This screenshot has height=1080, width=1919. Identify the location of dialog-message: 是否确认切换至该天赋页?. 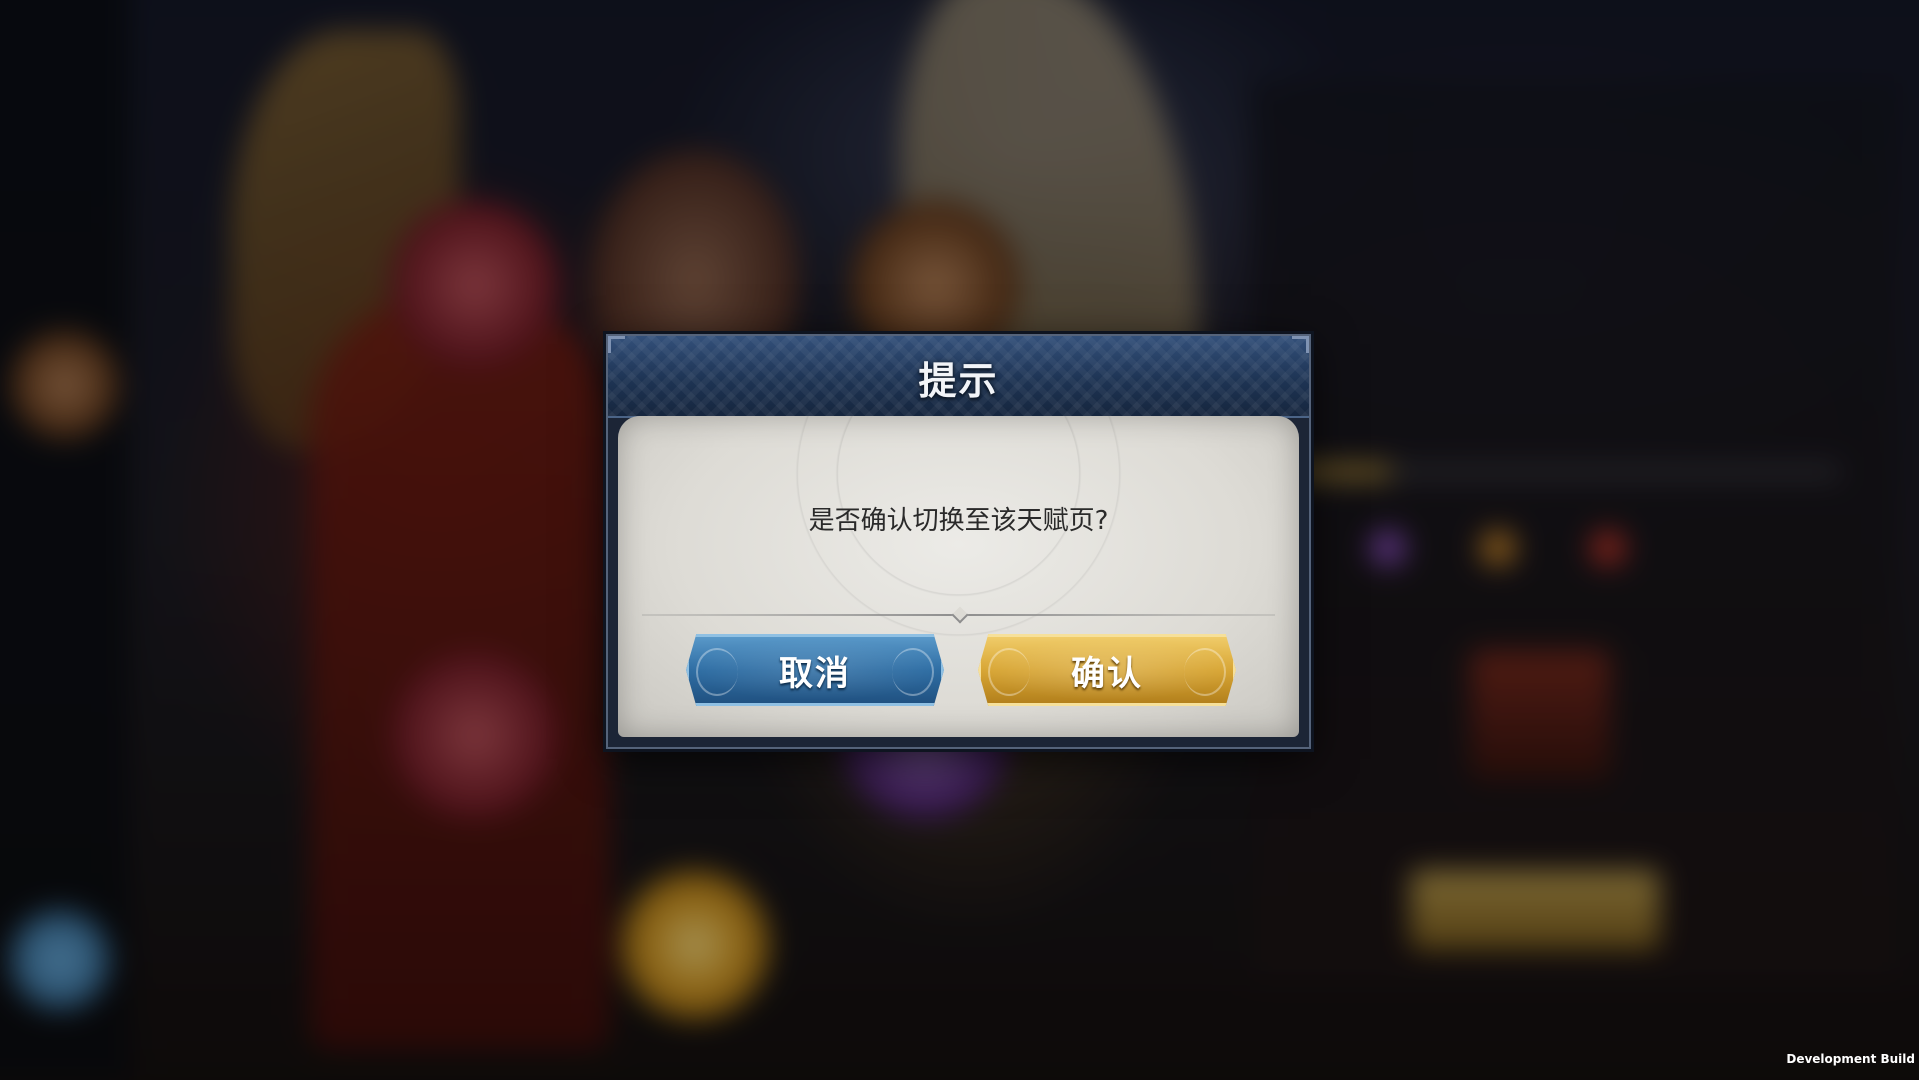
(958, 521).